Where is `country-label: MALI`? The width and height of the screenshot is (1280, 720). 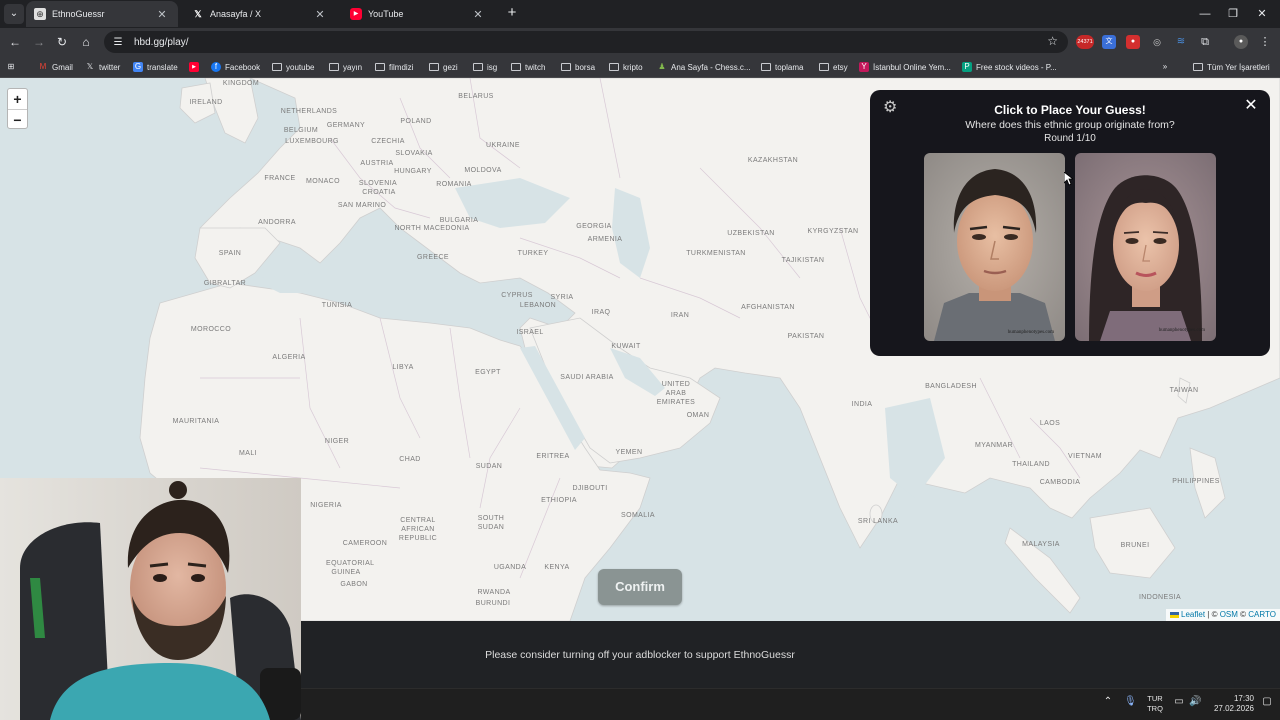 country-label: MALI is located at coordinates (248, 453).